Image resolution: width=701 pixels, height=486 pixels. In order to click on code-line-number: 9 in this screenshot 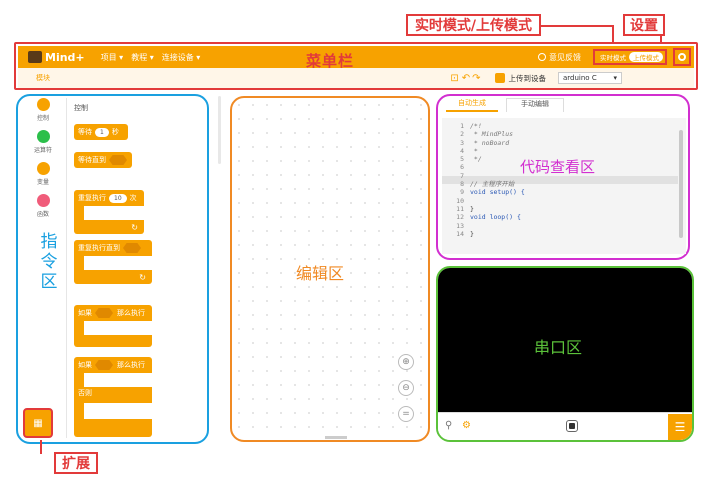, I will do `click(462, 192)`.